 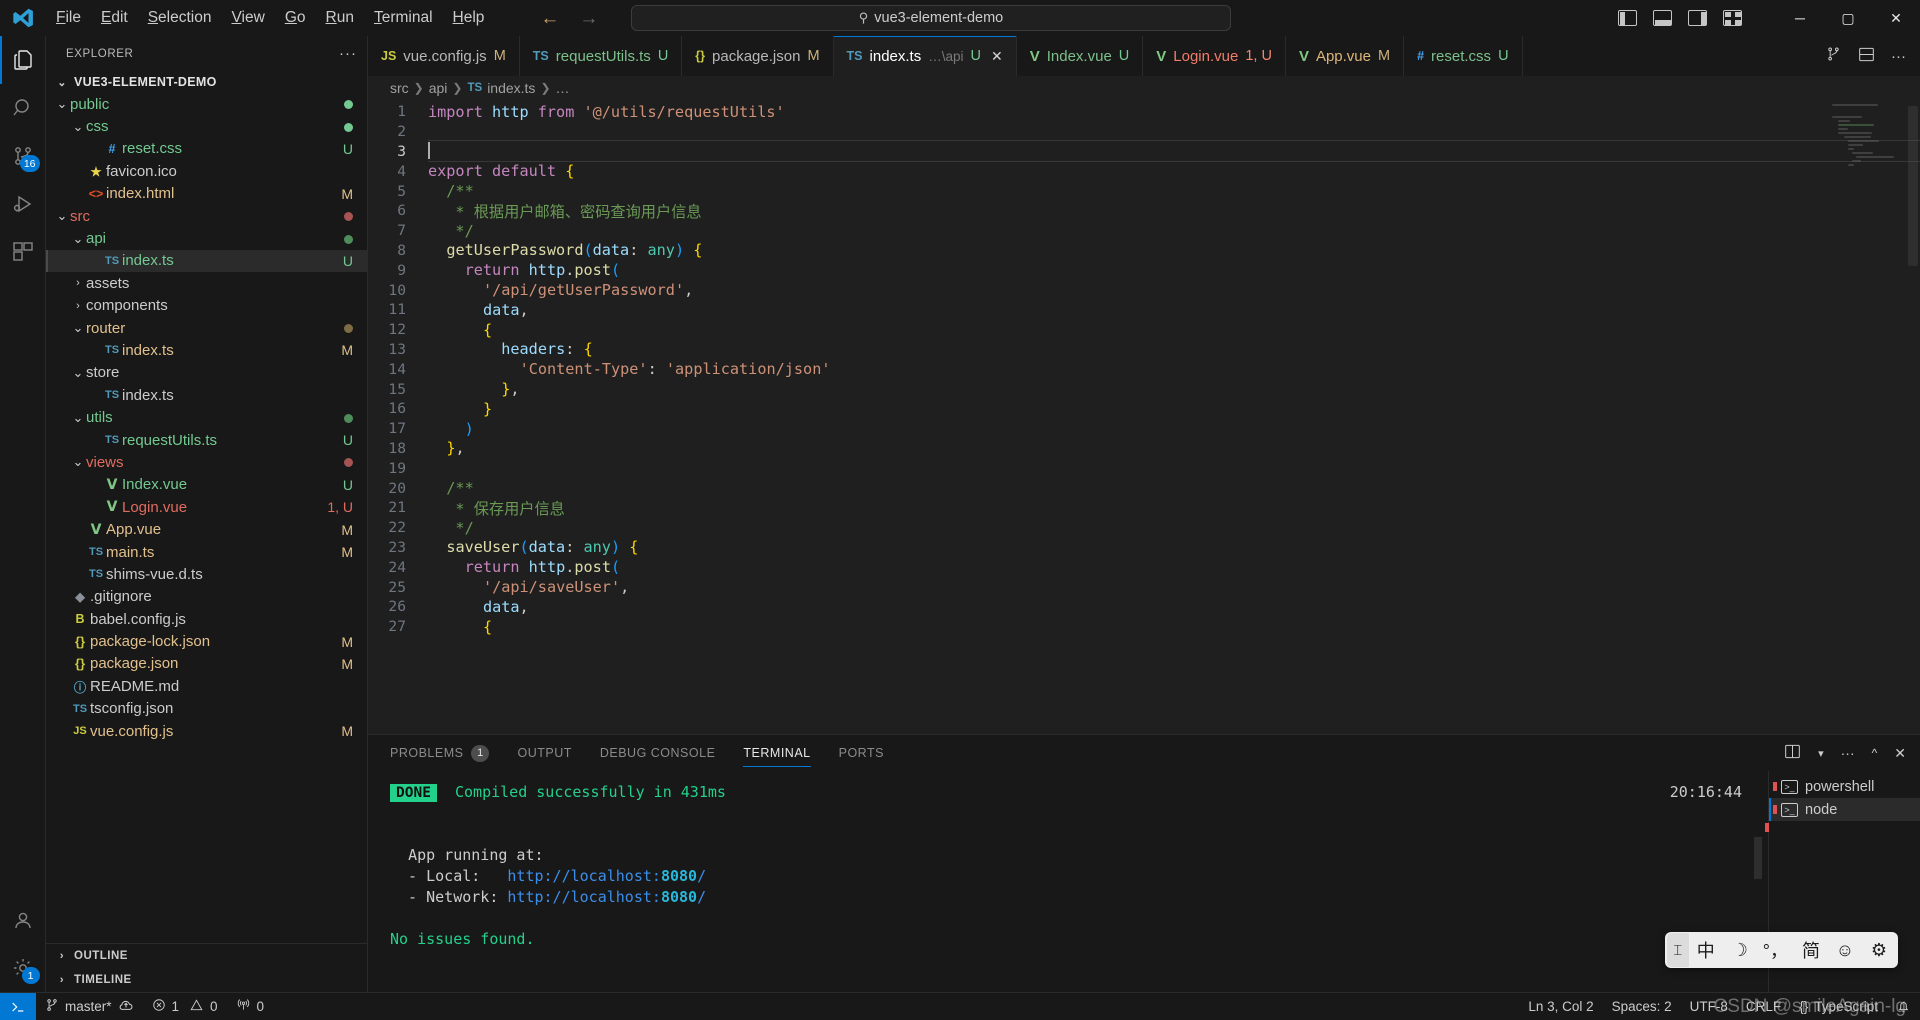 I want to click on menu-terminal: Terminal, so click(x=403, y=18).